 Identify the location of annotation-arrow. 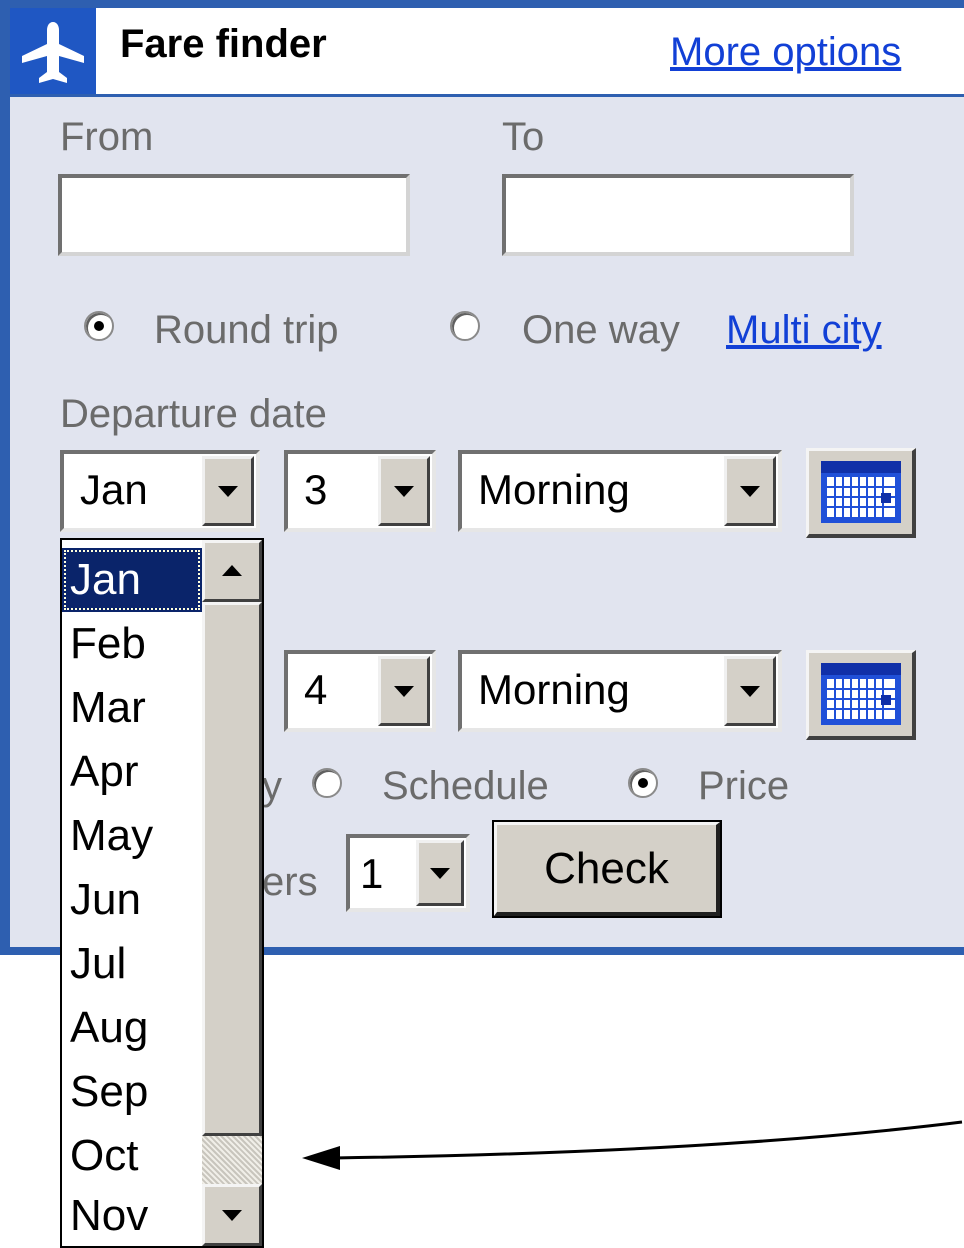
(632, 1145).